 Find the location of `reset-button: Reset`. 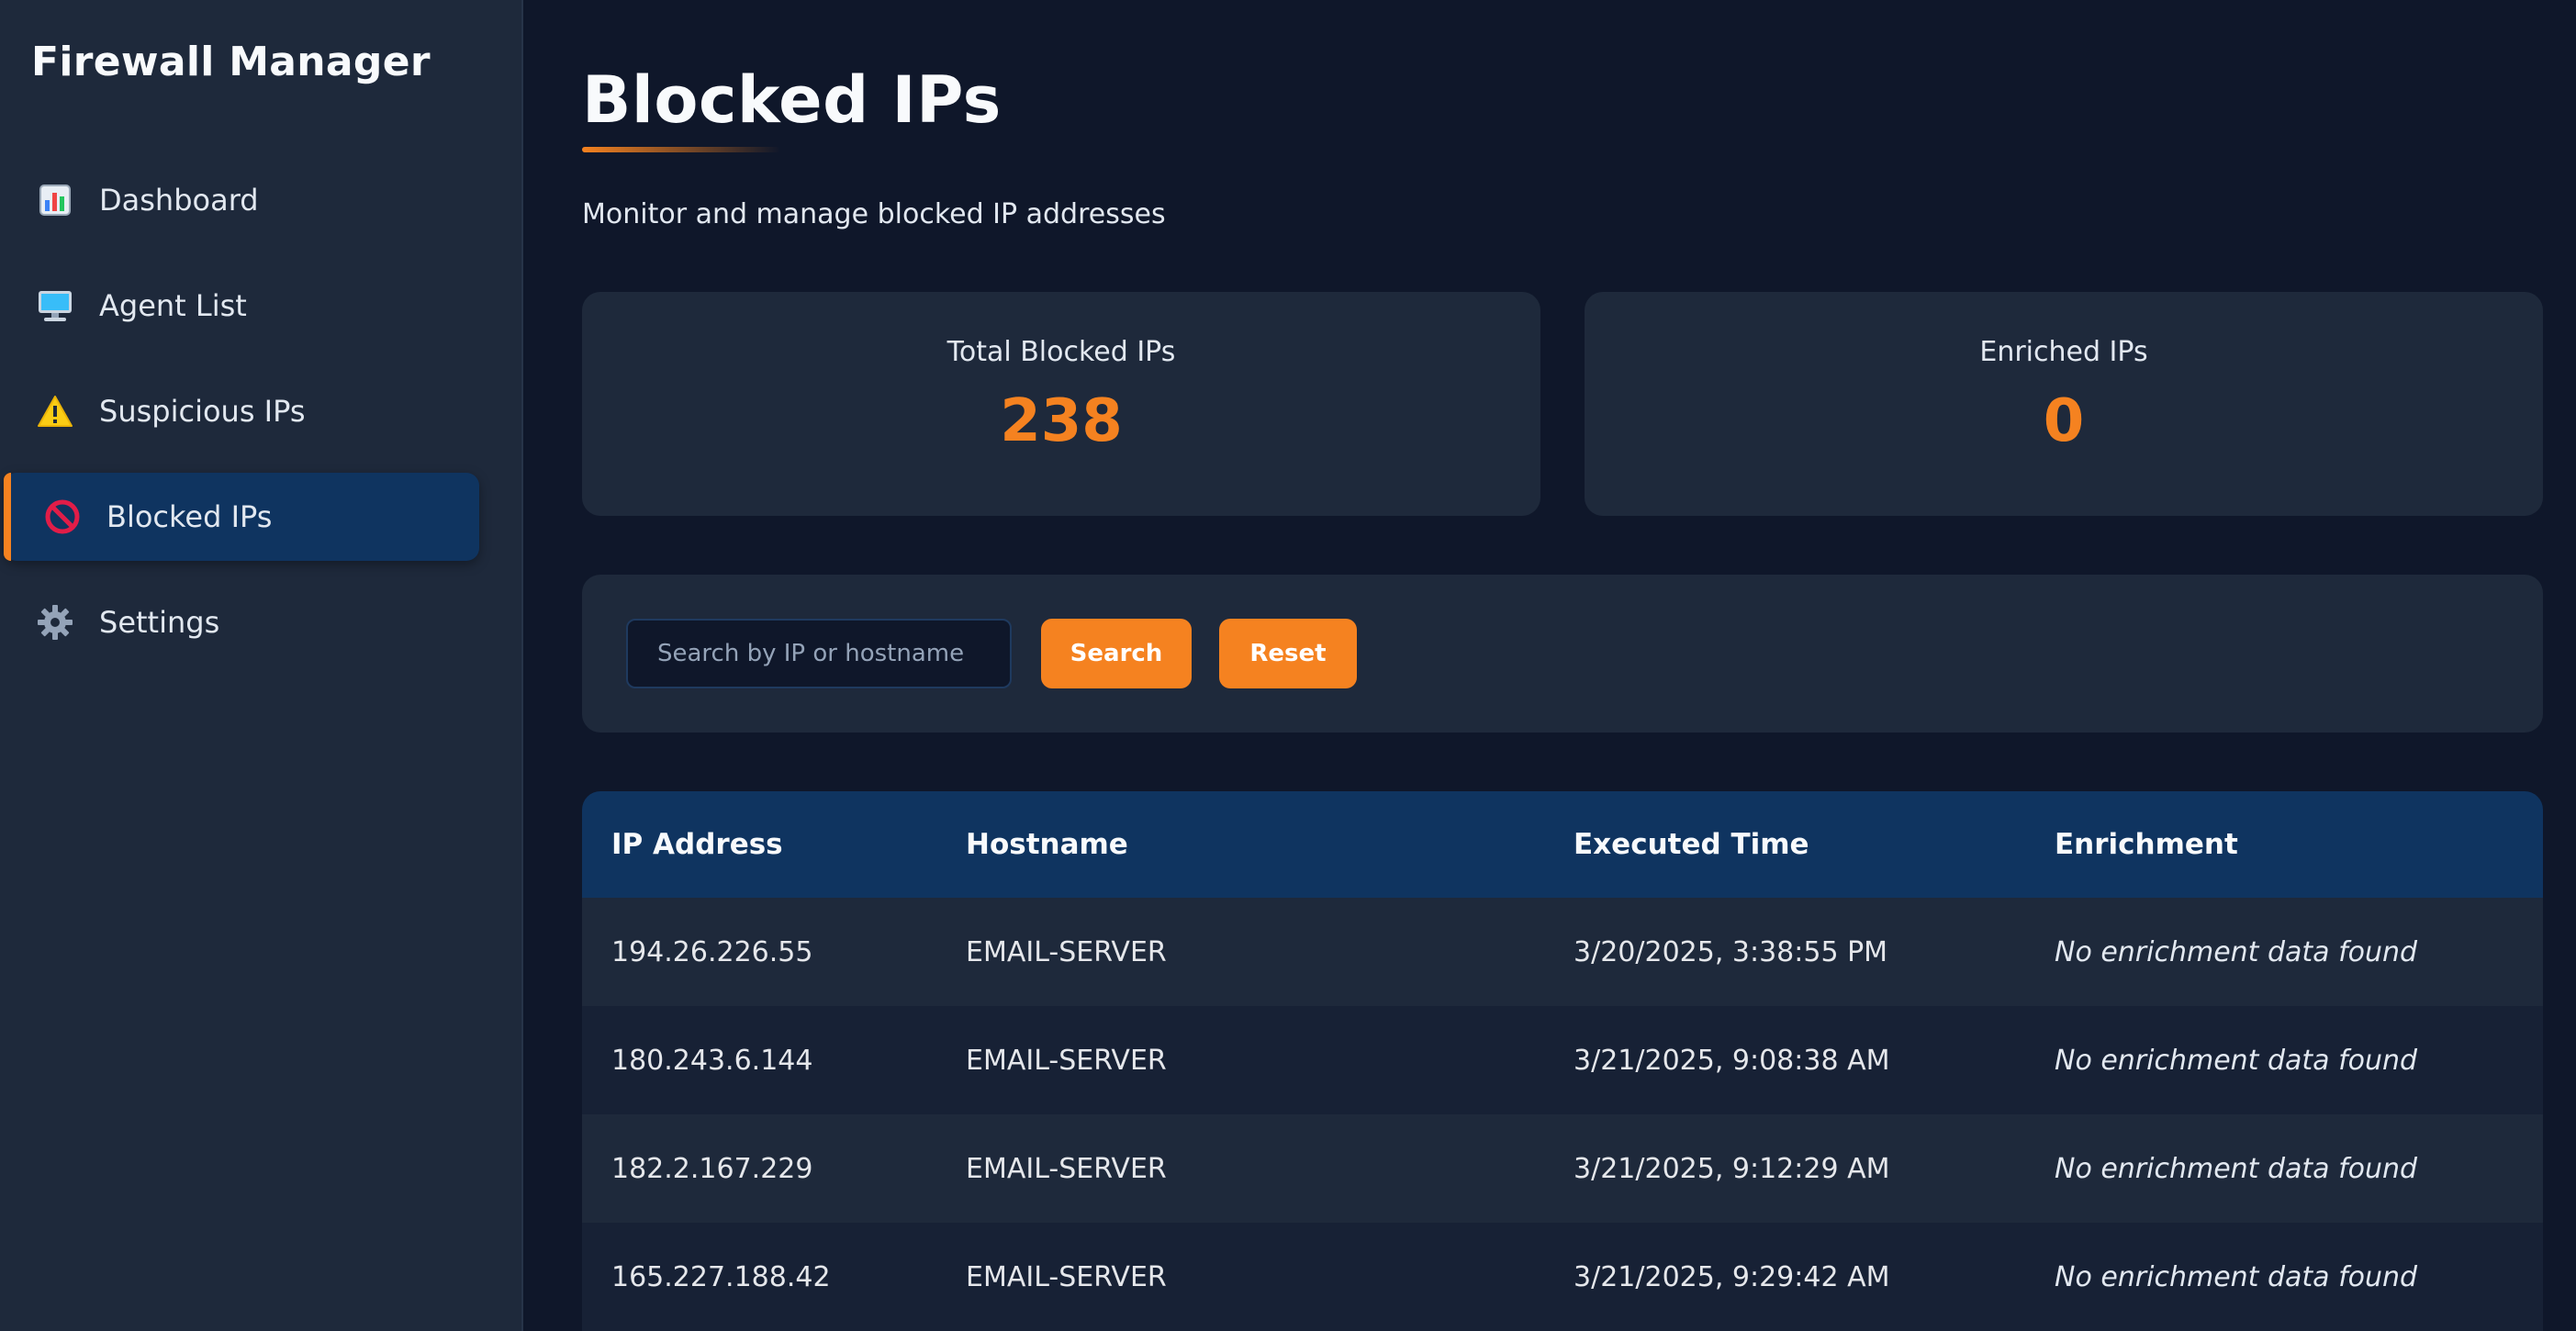

reset-button: Reset is located at coordinates (1288, 653).